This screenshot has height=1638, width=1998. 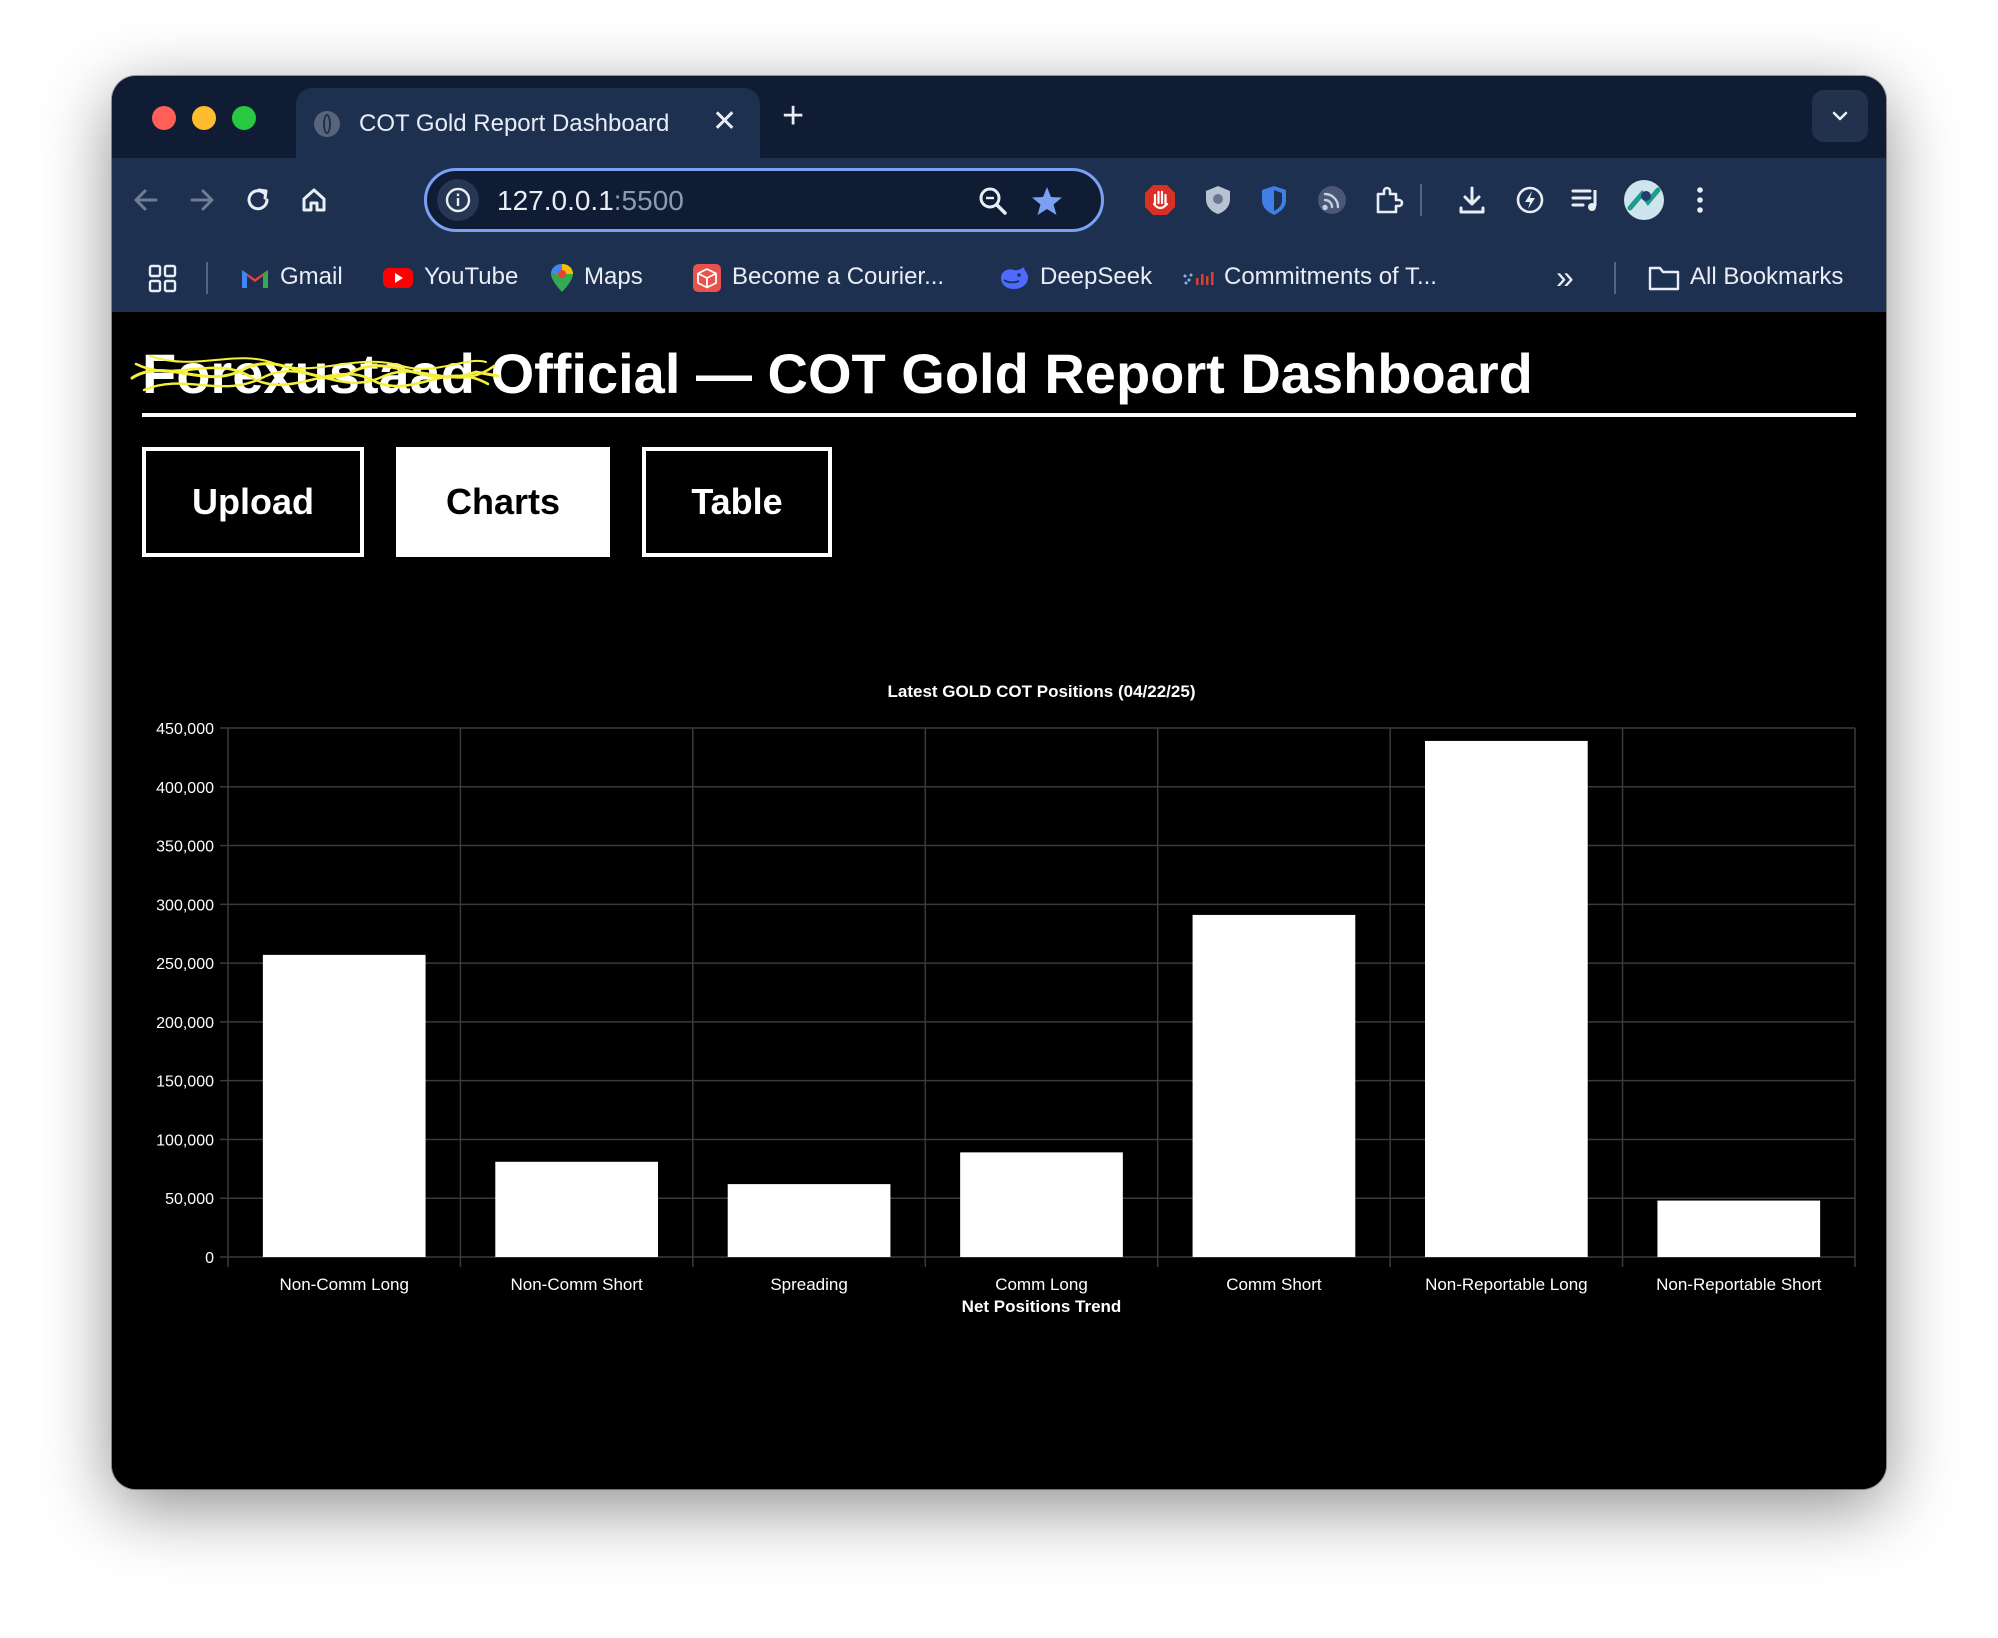 What do you see at coordinates (555, 200) in the screenshot?
I see `url-host: 127.0.0.1` at bounding box center [555, 200].